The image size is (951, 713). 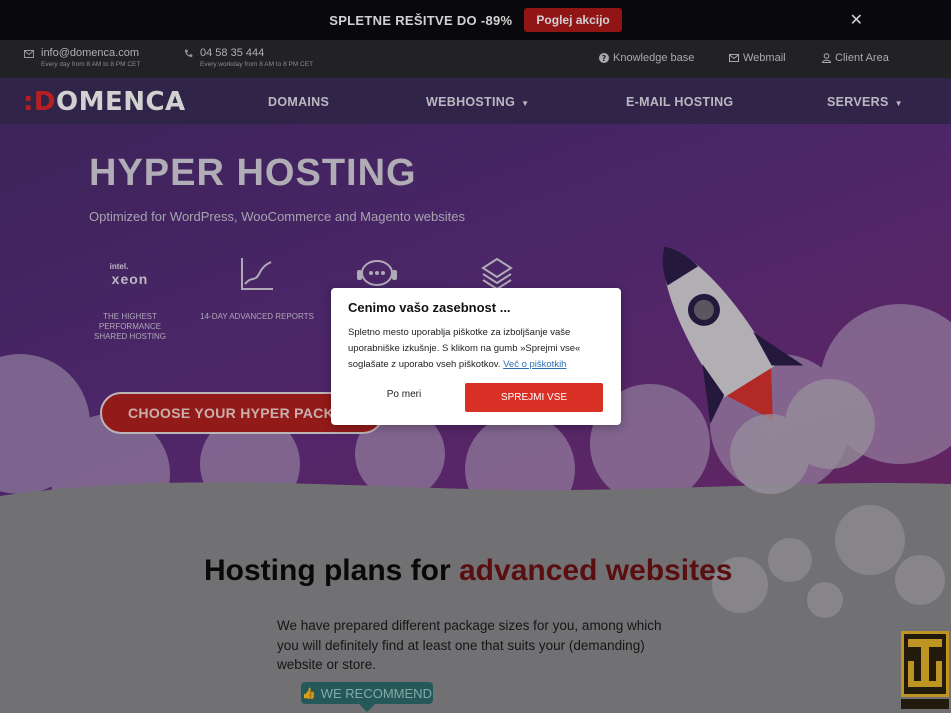 I want to click on promo-text: SPLETNE REŠITVE DO -89%, so click(x=421, y=20).